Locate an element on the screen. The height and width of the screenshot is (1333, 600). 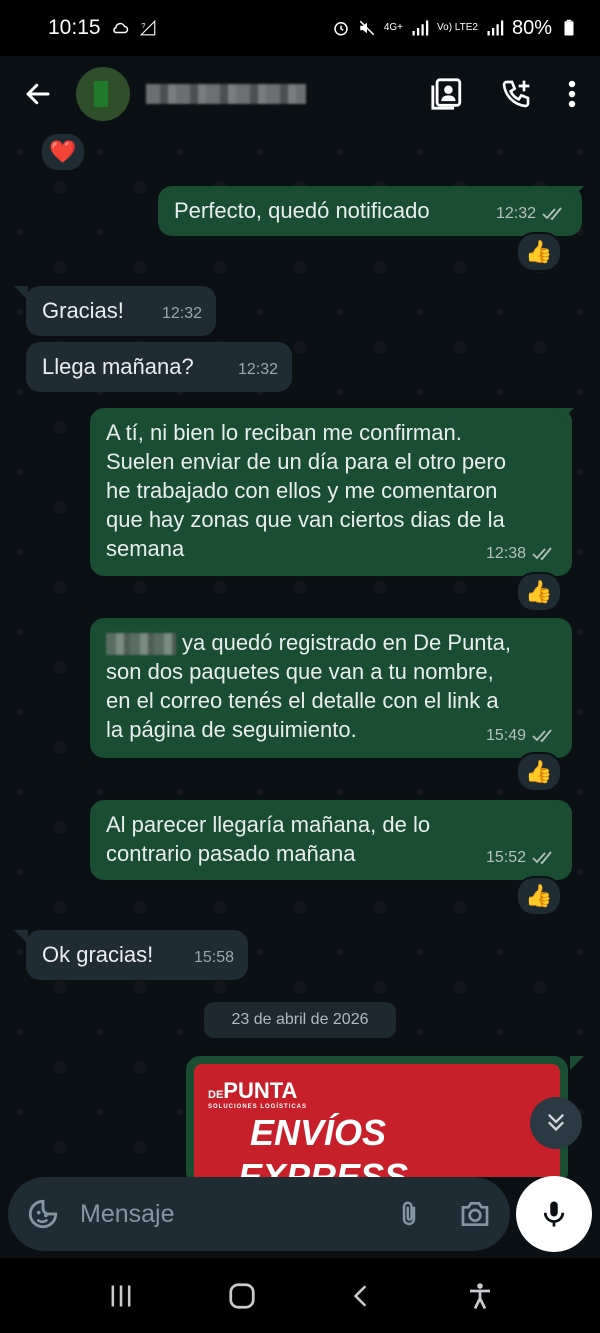
message-in: Ok gracias! 15:58 is located at coordinates (137, 955).